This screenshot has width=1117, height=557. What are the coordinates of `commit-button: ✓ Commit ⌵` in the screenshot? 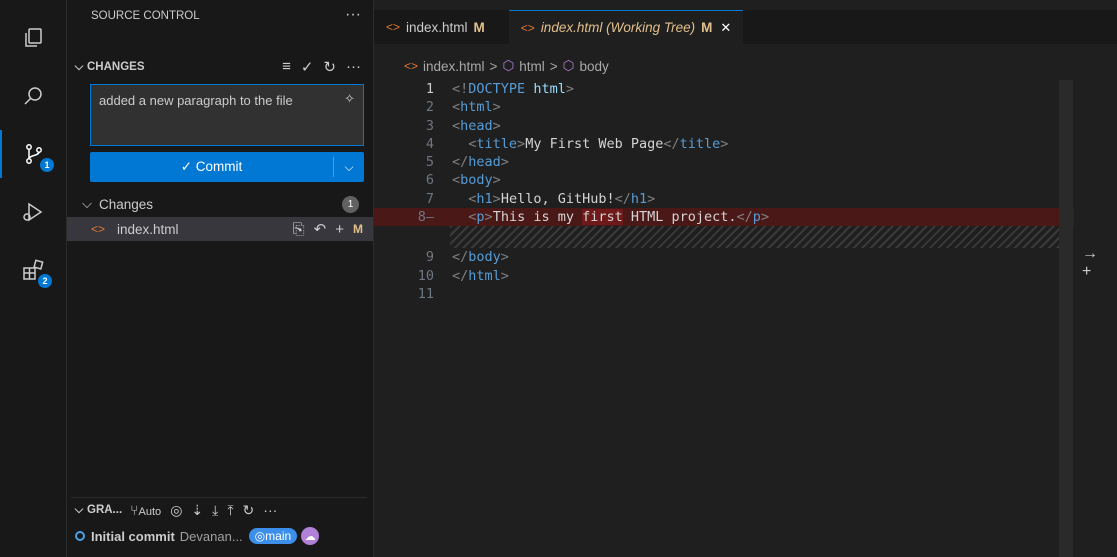 It's located at (227, 167).